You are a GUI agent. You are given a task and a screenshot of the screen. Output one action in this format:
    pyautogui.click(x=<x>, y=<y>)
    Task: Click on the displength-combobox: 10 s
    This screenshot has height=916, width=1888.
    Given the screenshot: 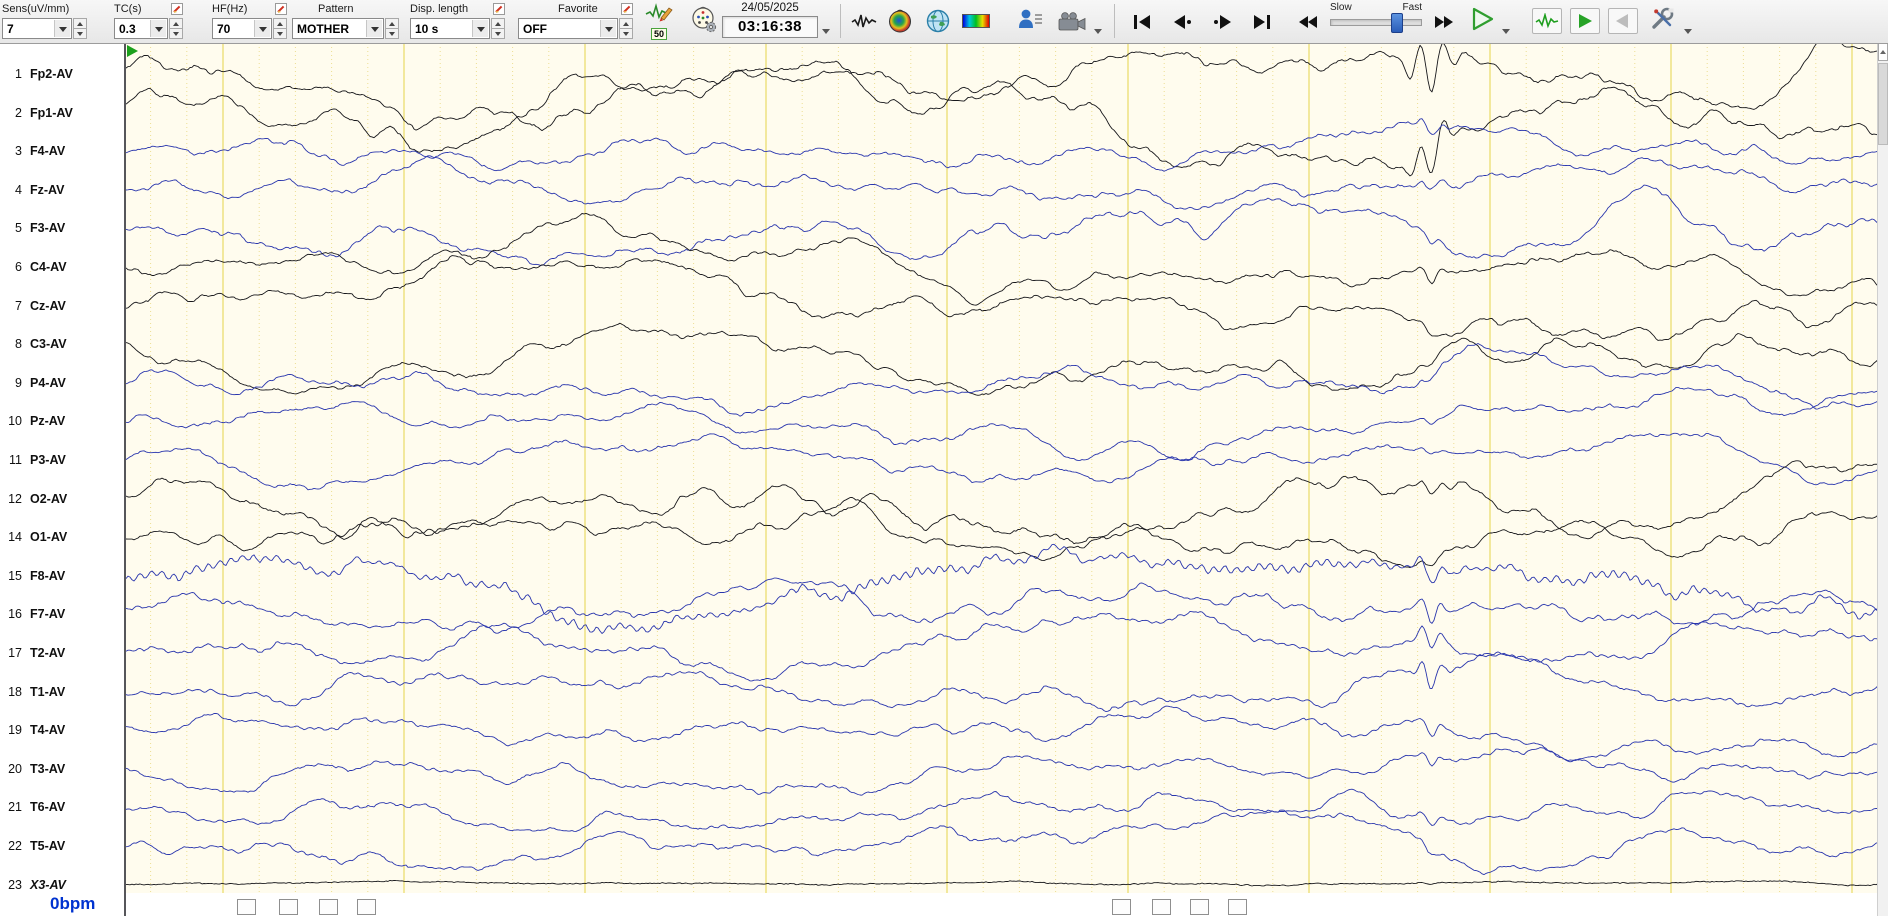 What is the action you would take?
    pyautogui.click(x=450, y=28)
    